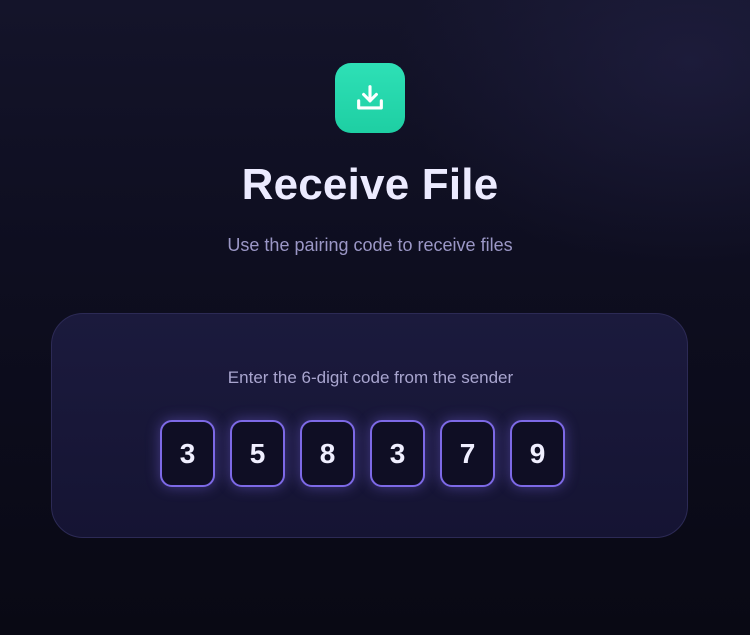 This screenshot has height=635, width=750. Describe the element at coordinates (397, 453) in the screenshot. I see `code-digit-4: 3` at that location.